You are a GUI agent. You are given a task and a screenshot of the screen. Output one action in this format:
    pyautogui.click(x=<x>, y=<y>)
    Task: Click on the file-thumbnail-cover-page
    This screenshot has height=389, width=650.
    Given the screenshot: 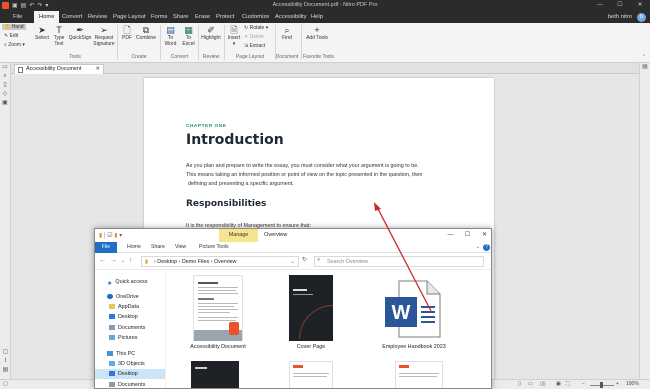 What is the action you would take?
    pyautogui.click(x=311, y=308)
    